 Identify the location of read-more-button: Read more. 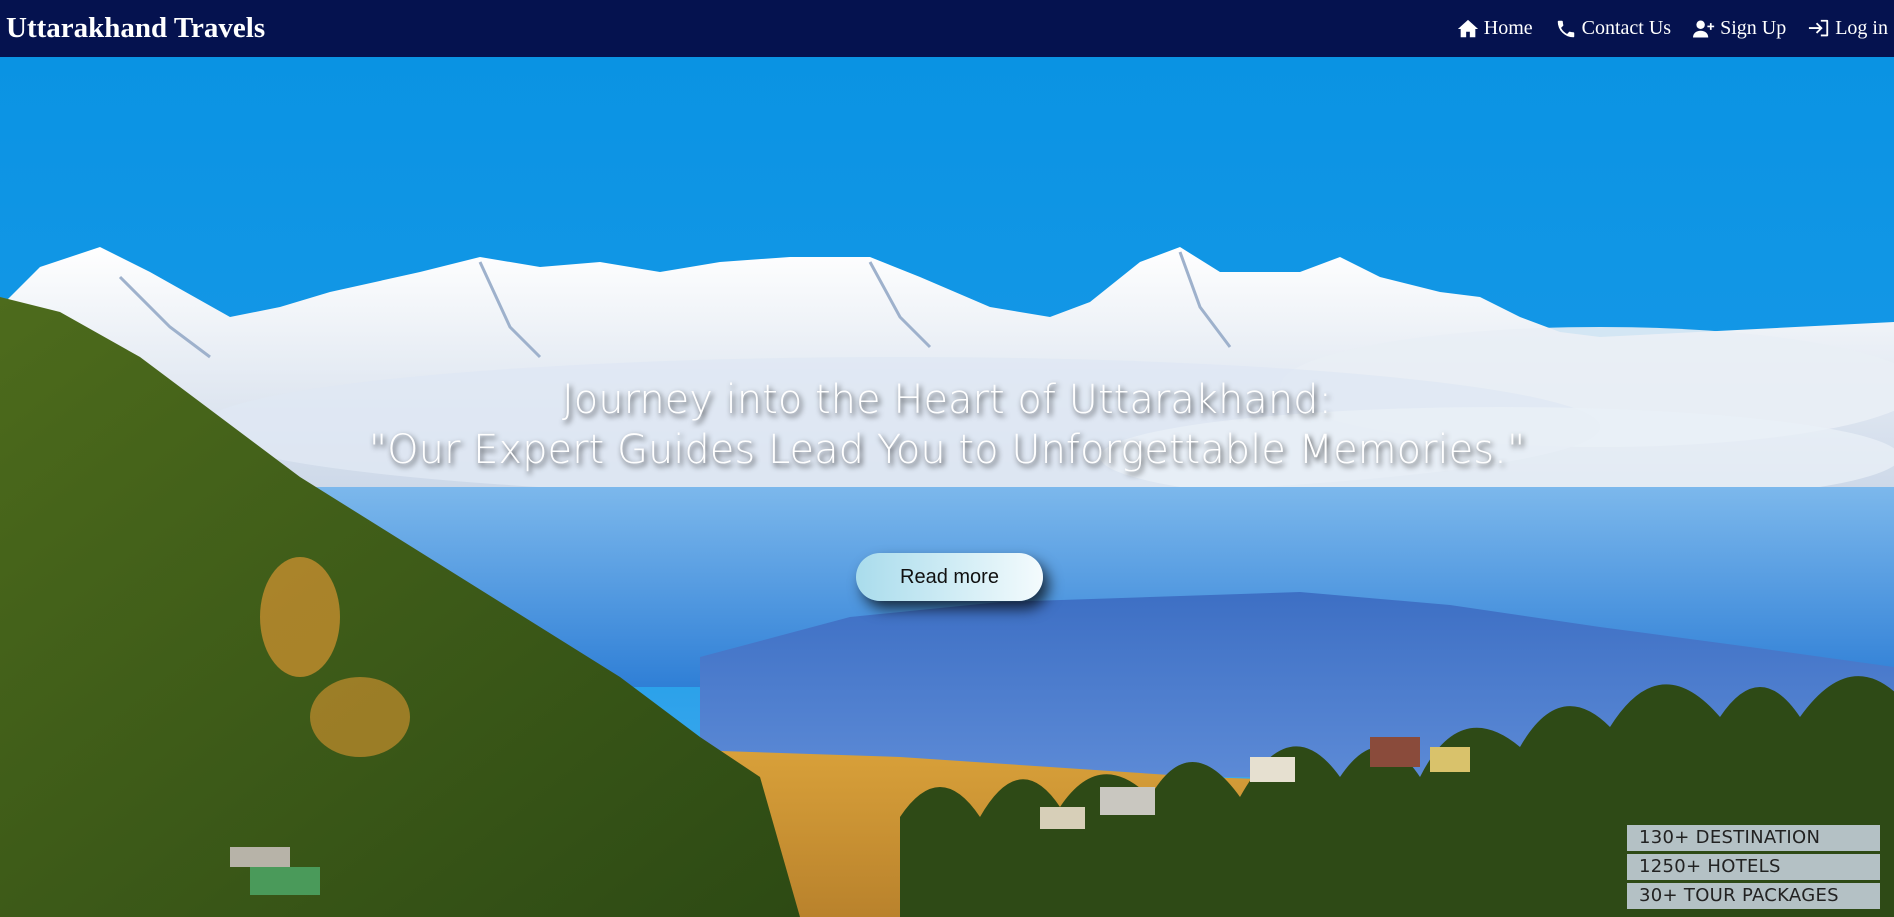
(949, 577).